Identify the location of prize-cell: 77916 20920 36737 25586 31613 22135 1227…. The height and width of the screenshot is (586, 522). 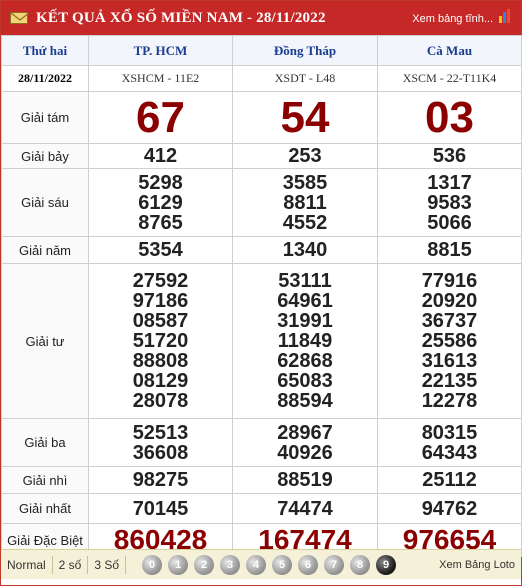
(449, 341).